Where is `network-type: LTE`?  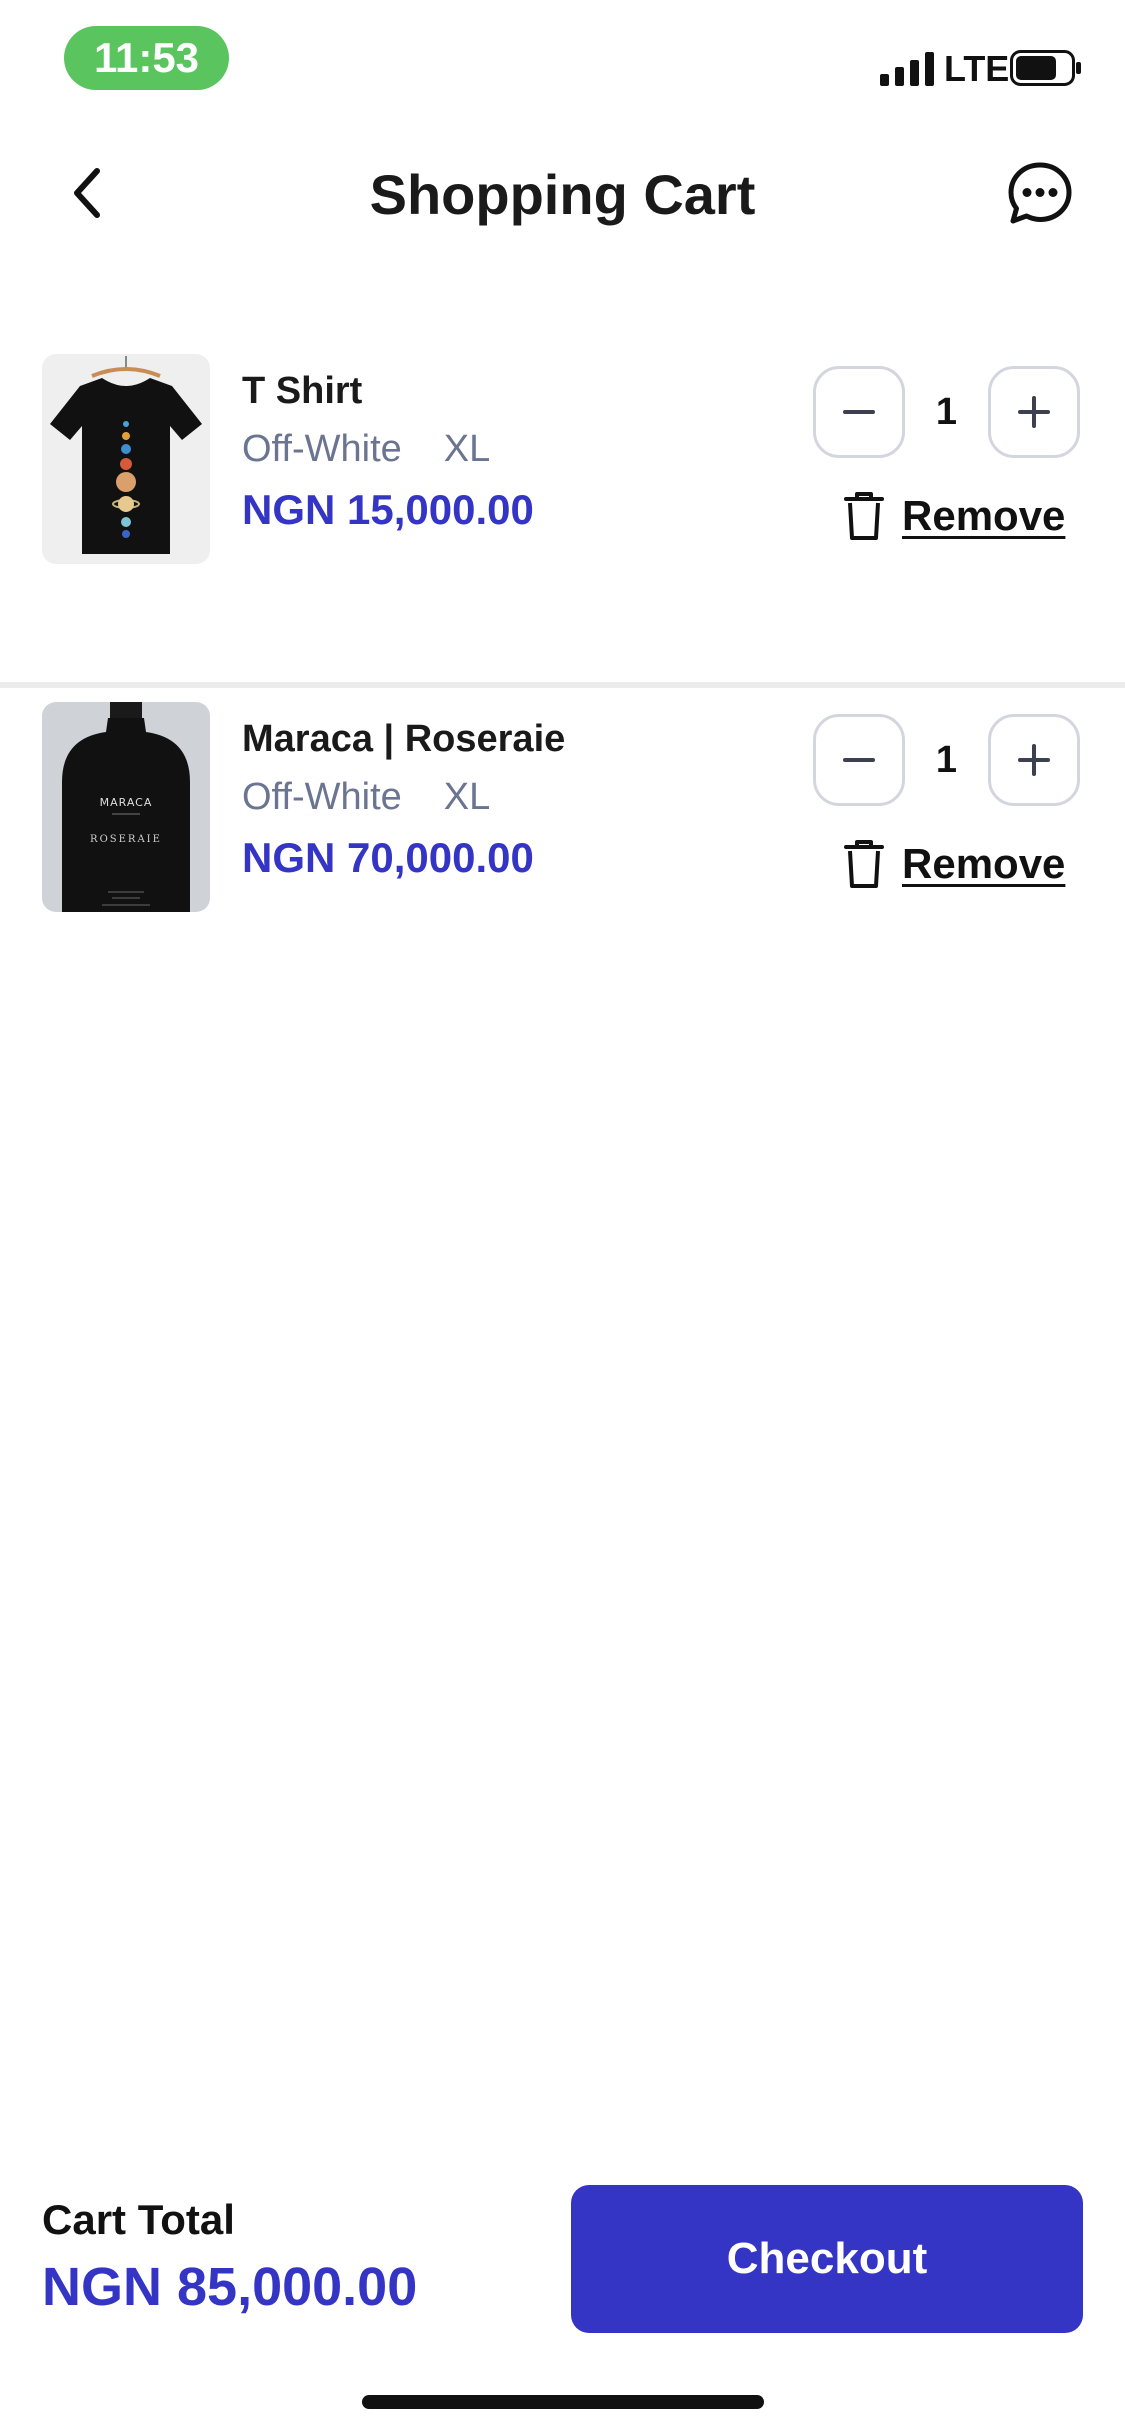 network-type: LTE is located at coordinates (977, 68).